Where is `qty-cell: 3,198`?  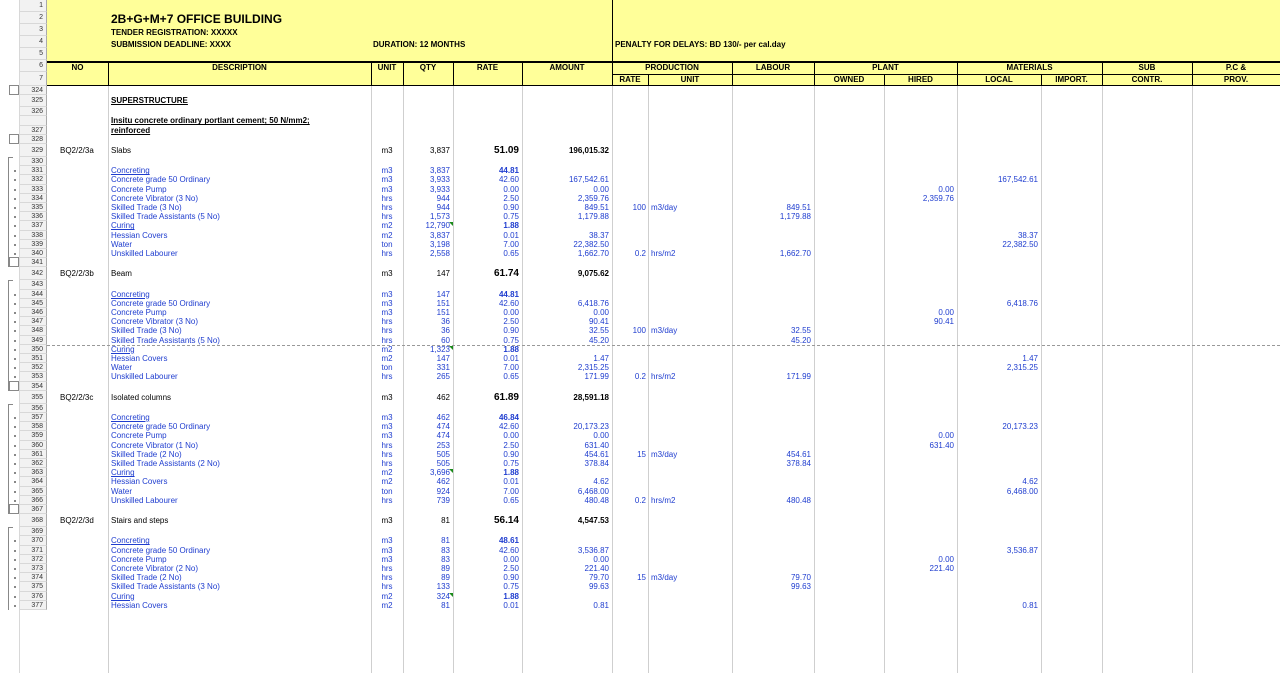 qty-cell: 3,198 is located at coordinates (426, 244).